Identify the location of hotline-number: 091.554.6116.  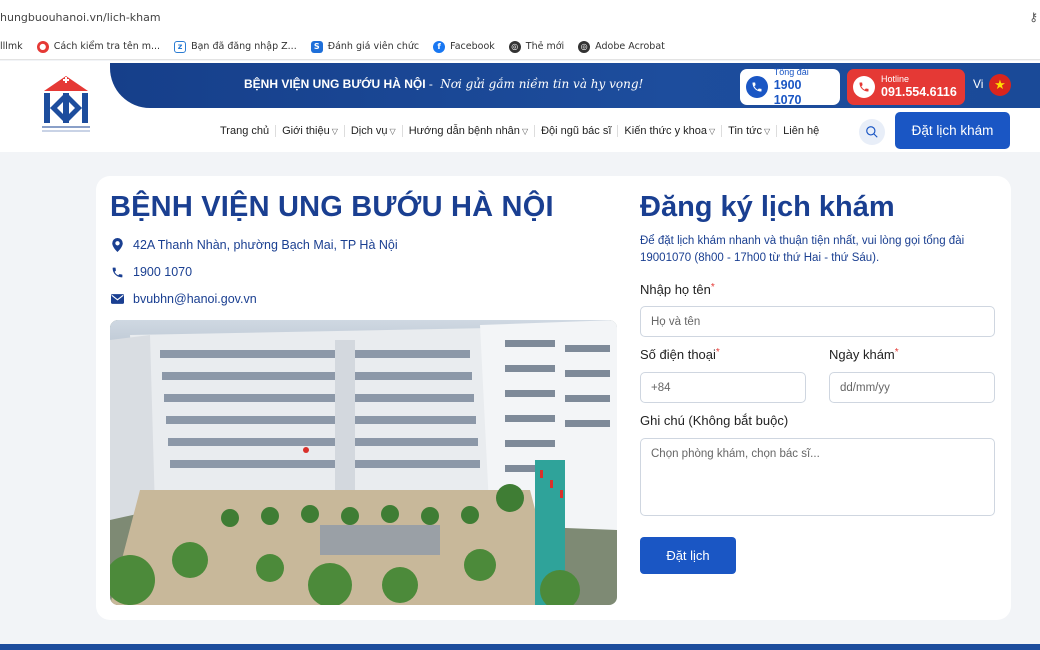
(919, 92).